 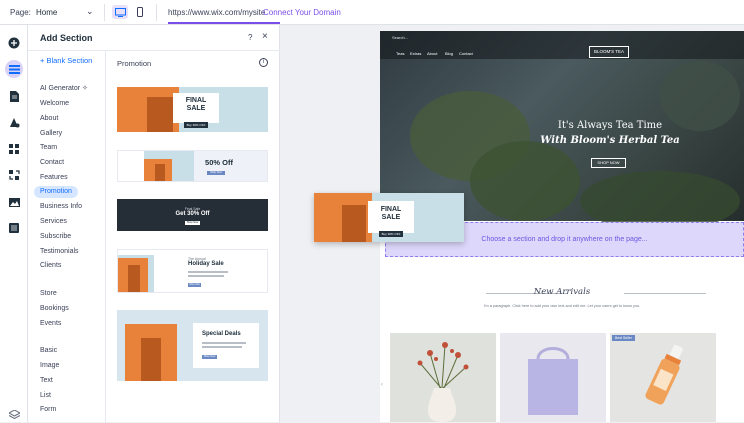 What do you see at coordinates (443, 382) in the screenshot?
I see `vase-image` at bounding box center [443, 382].